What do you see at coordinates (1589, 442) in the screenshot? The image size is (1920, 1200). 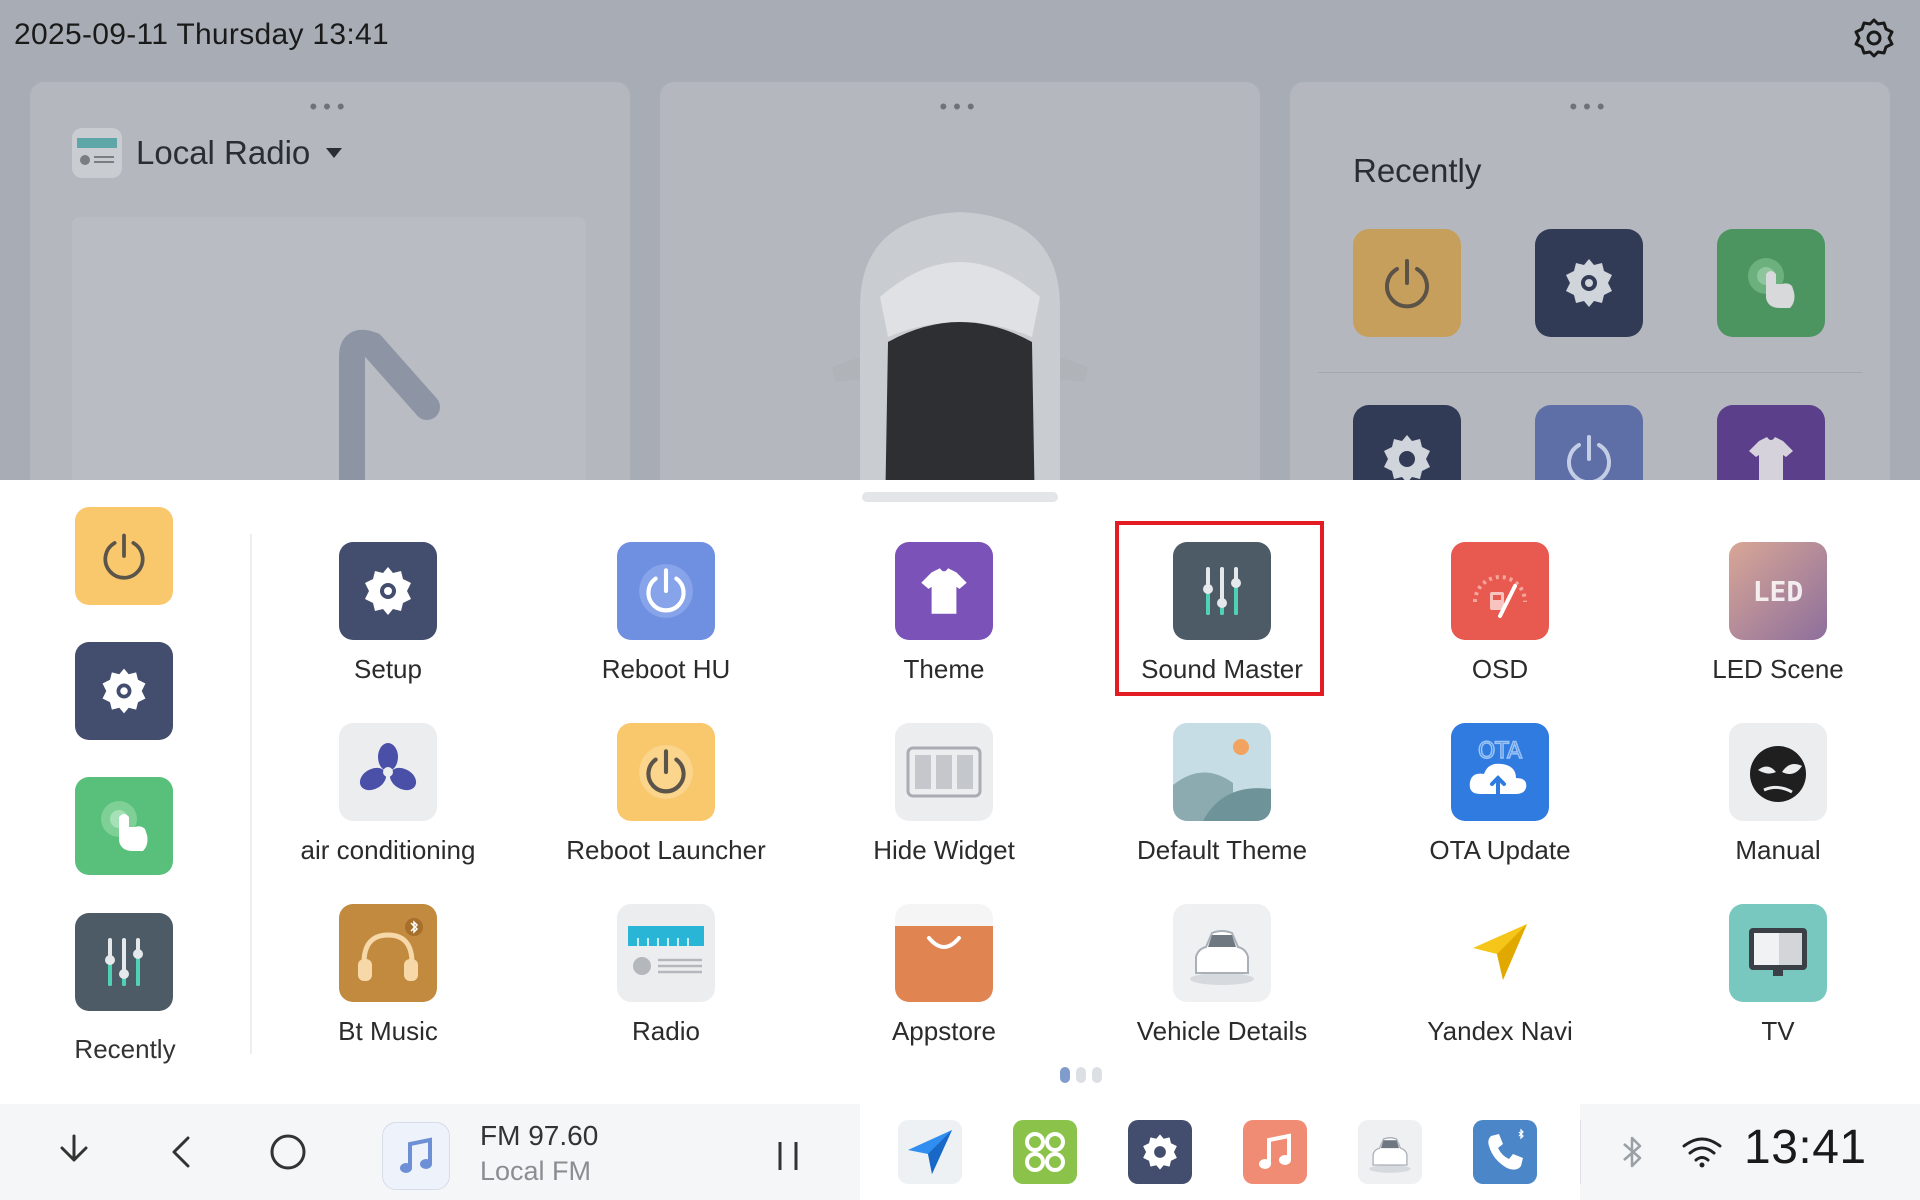 I see `recent-app-reboot-hu` at bounding box center [1589, 442].